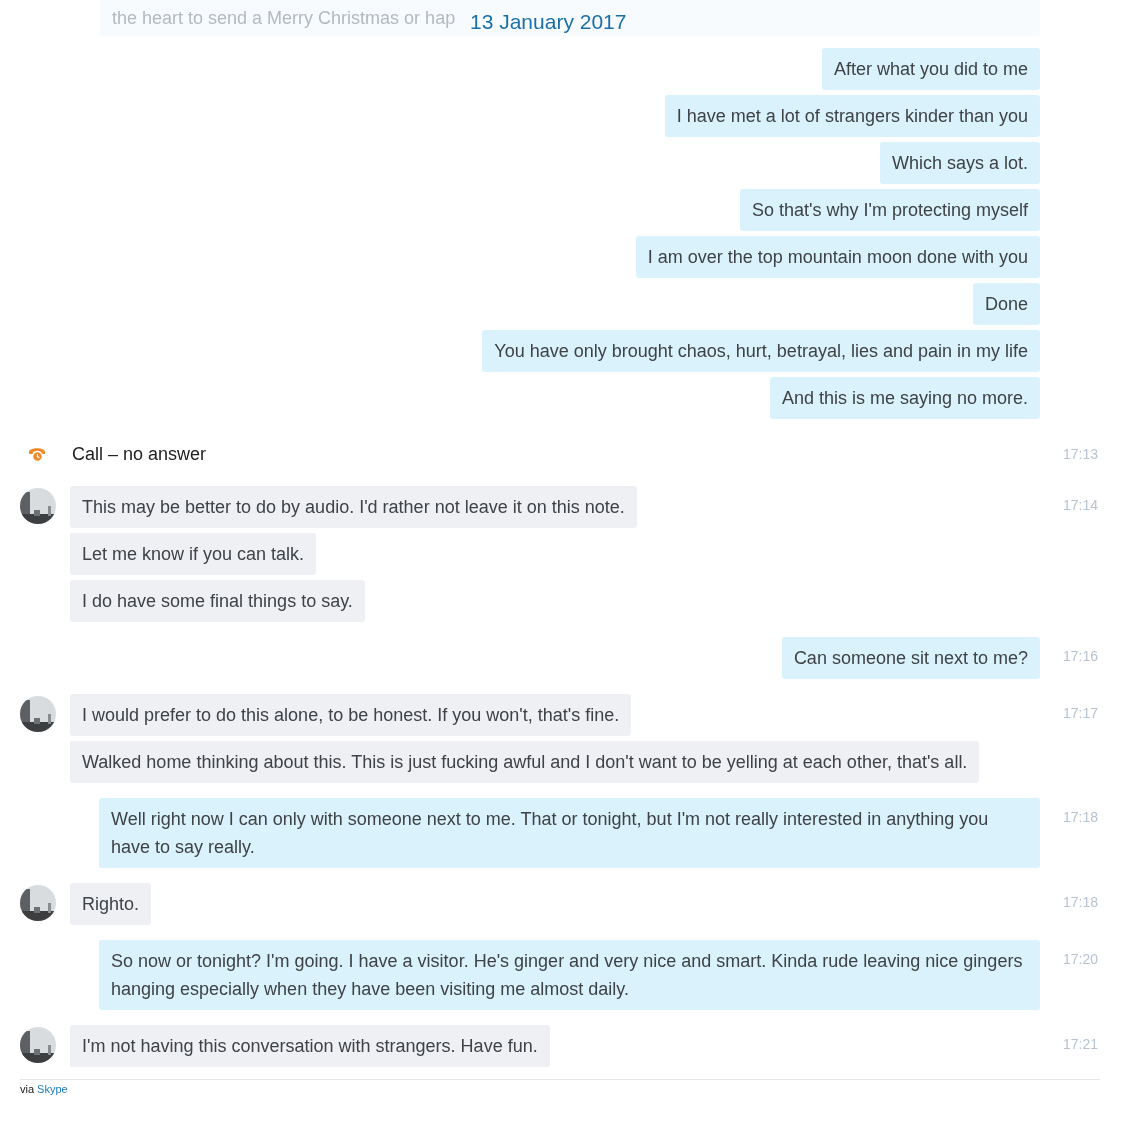 Image resolution: width=1135 pixels, height=1124 pixels. I want to click on message-bubble: This may be better to do by audio. I'd rather not leave it on this note., so click(353, 507).